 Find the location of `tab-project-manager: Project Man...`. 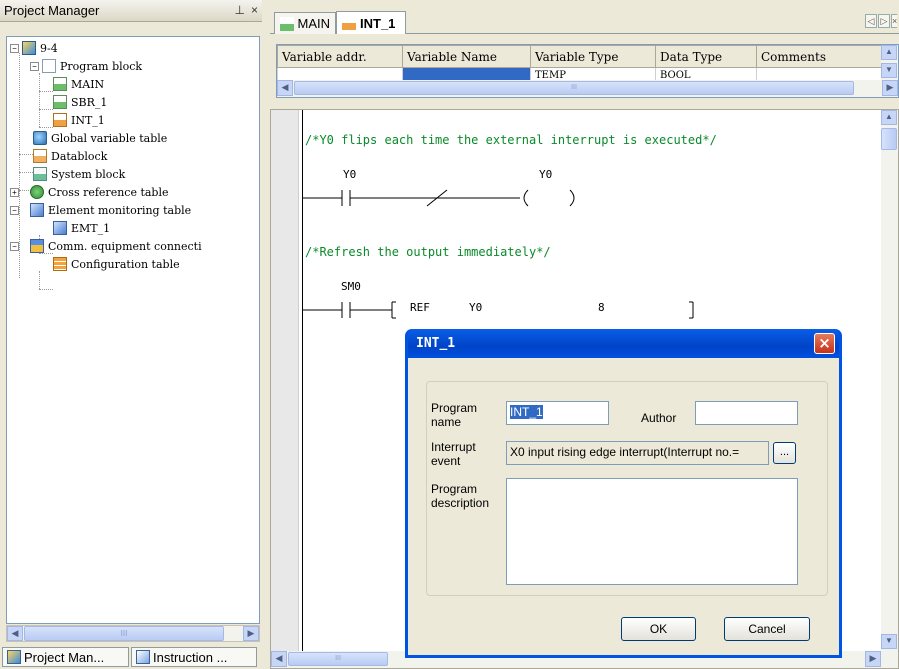

tab-project-manager: Project Man... is located at coordinates (65, 657).